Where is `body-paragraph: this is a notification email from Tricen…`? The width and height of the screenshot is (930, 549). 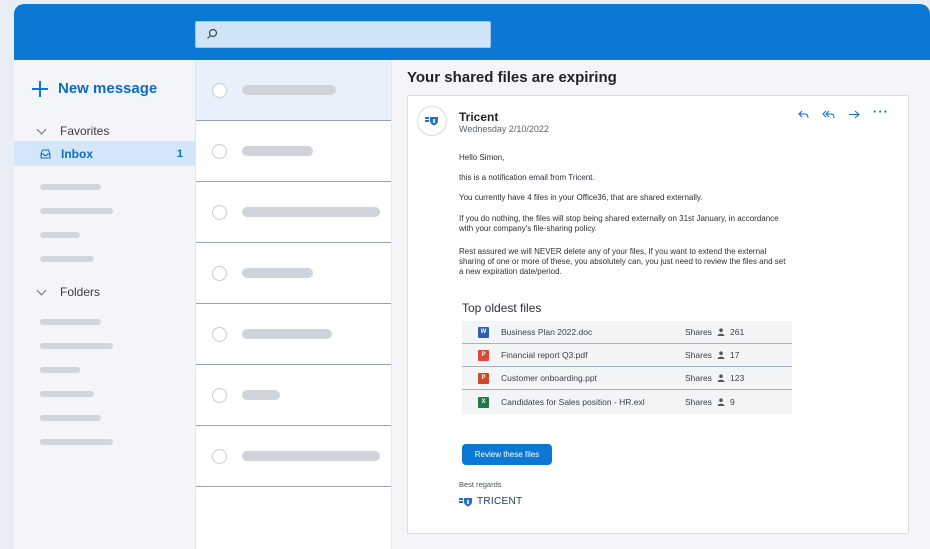 body-paragraph: this is a notification email from Tricen… is located at coordinates (527, 177).